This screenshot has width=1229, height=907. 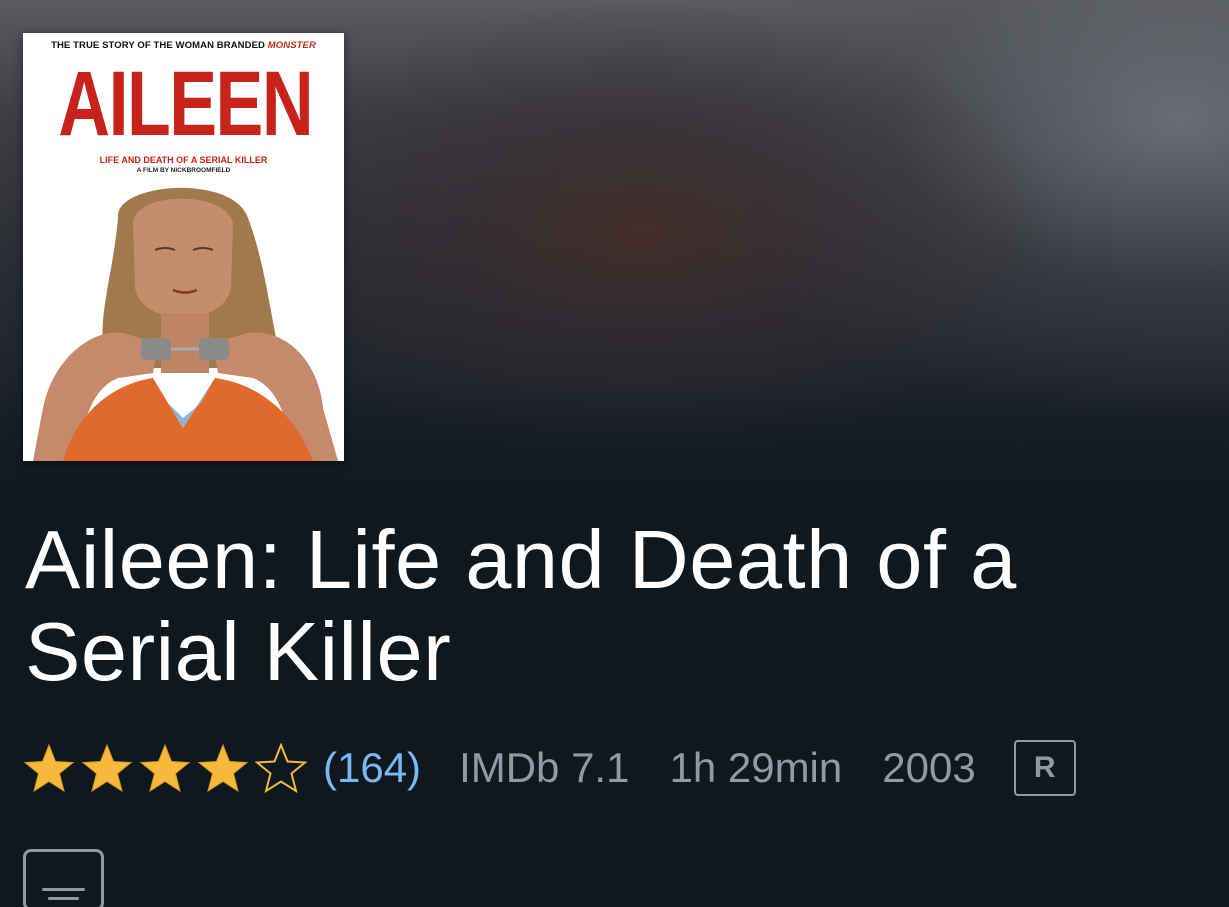 I want to click on imdb-rating: IMDb 7.1, so click(x=544, y=767).